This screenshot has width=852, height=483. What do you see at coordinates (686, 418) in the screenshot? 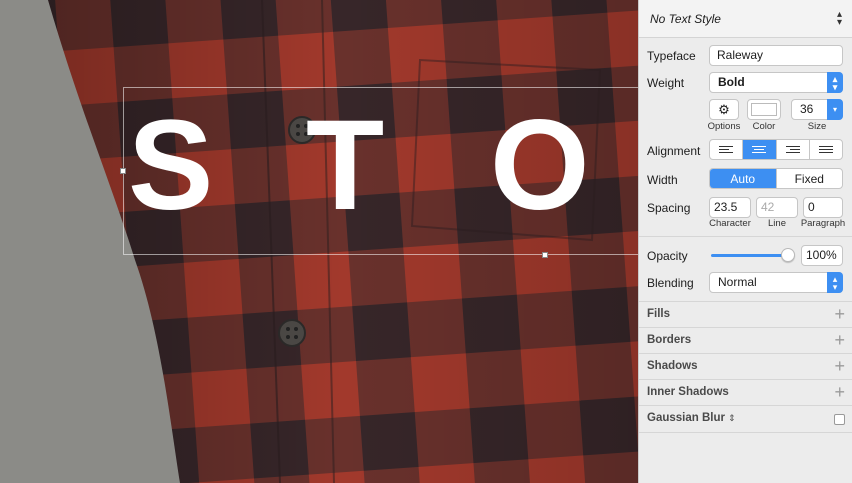
I see `gaussian-blur-label: Gaussian Blur` at bounding box center [686, 418].